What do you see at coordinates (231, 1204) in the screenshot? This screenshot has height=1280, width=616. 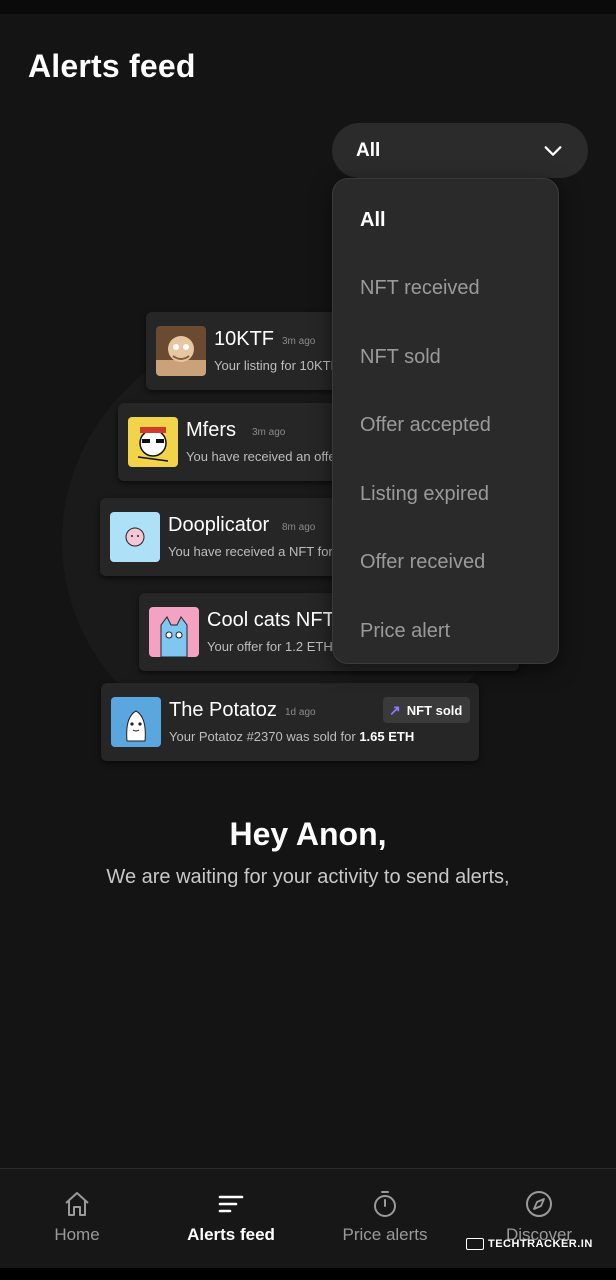 I see `feed-icon` at bounding box center [231, 1204].